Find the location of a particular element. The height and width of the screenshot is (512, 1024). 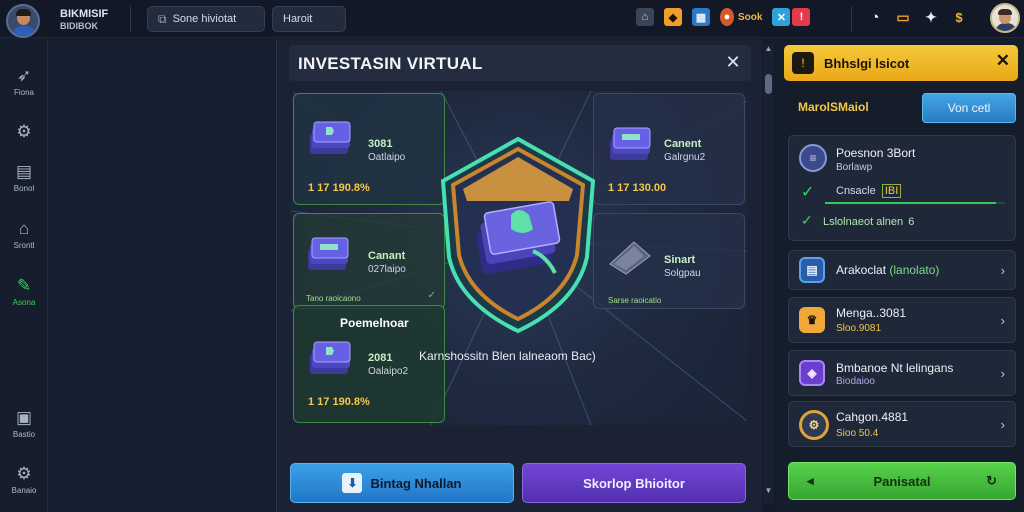

card-subtitle: Galrgnu2 is located at coordinates (685, 157).